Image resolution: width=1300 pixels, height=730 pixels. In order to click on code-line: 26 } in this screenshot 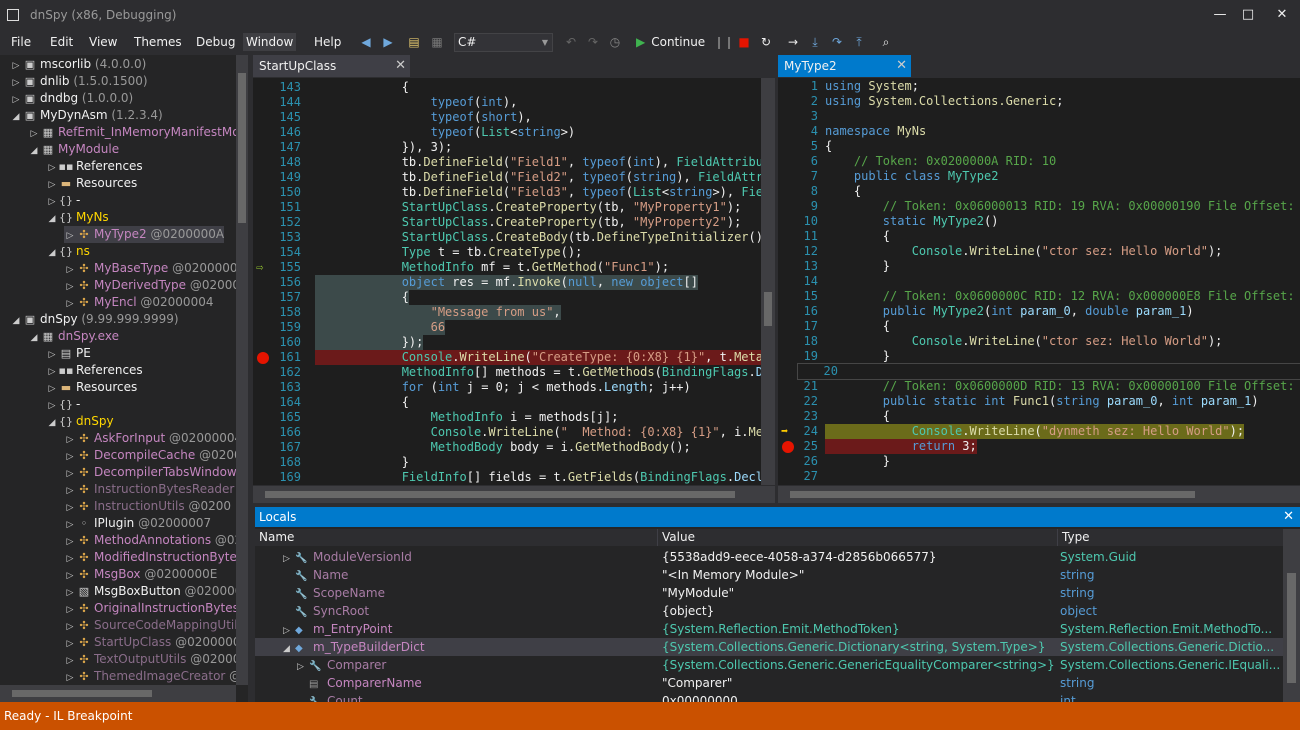, I will do `click(1039, 461)`.